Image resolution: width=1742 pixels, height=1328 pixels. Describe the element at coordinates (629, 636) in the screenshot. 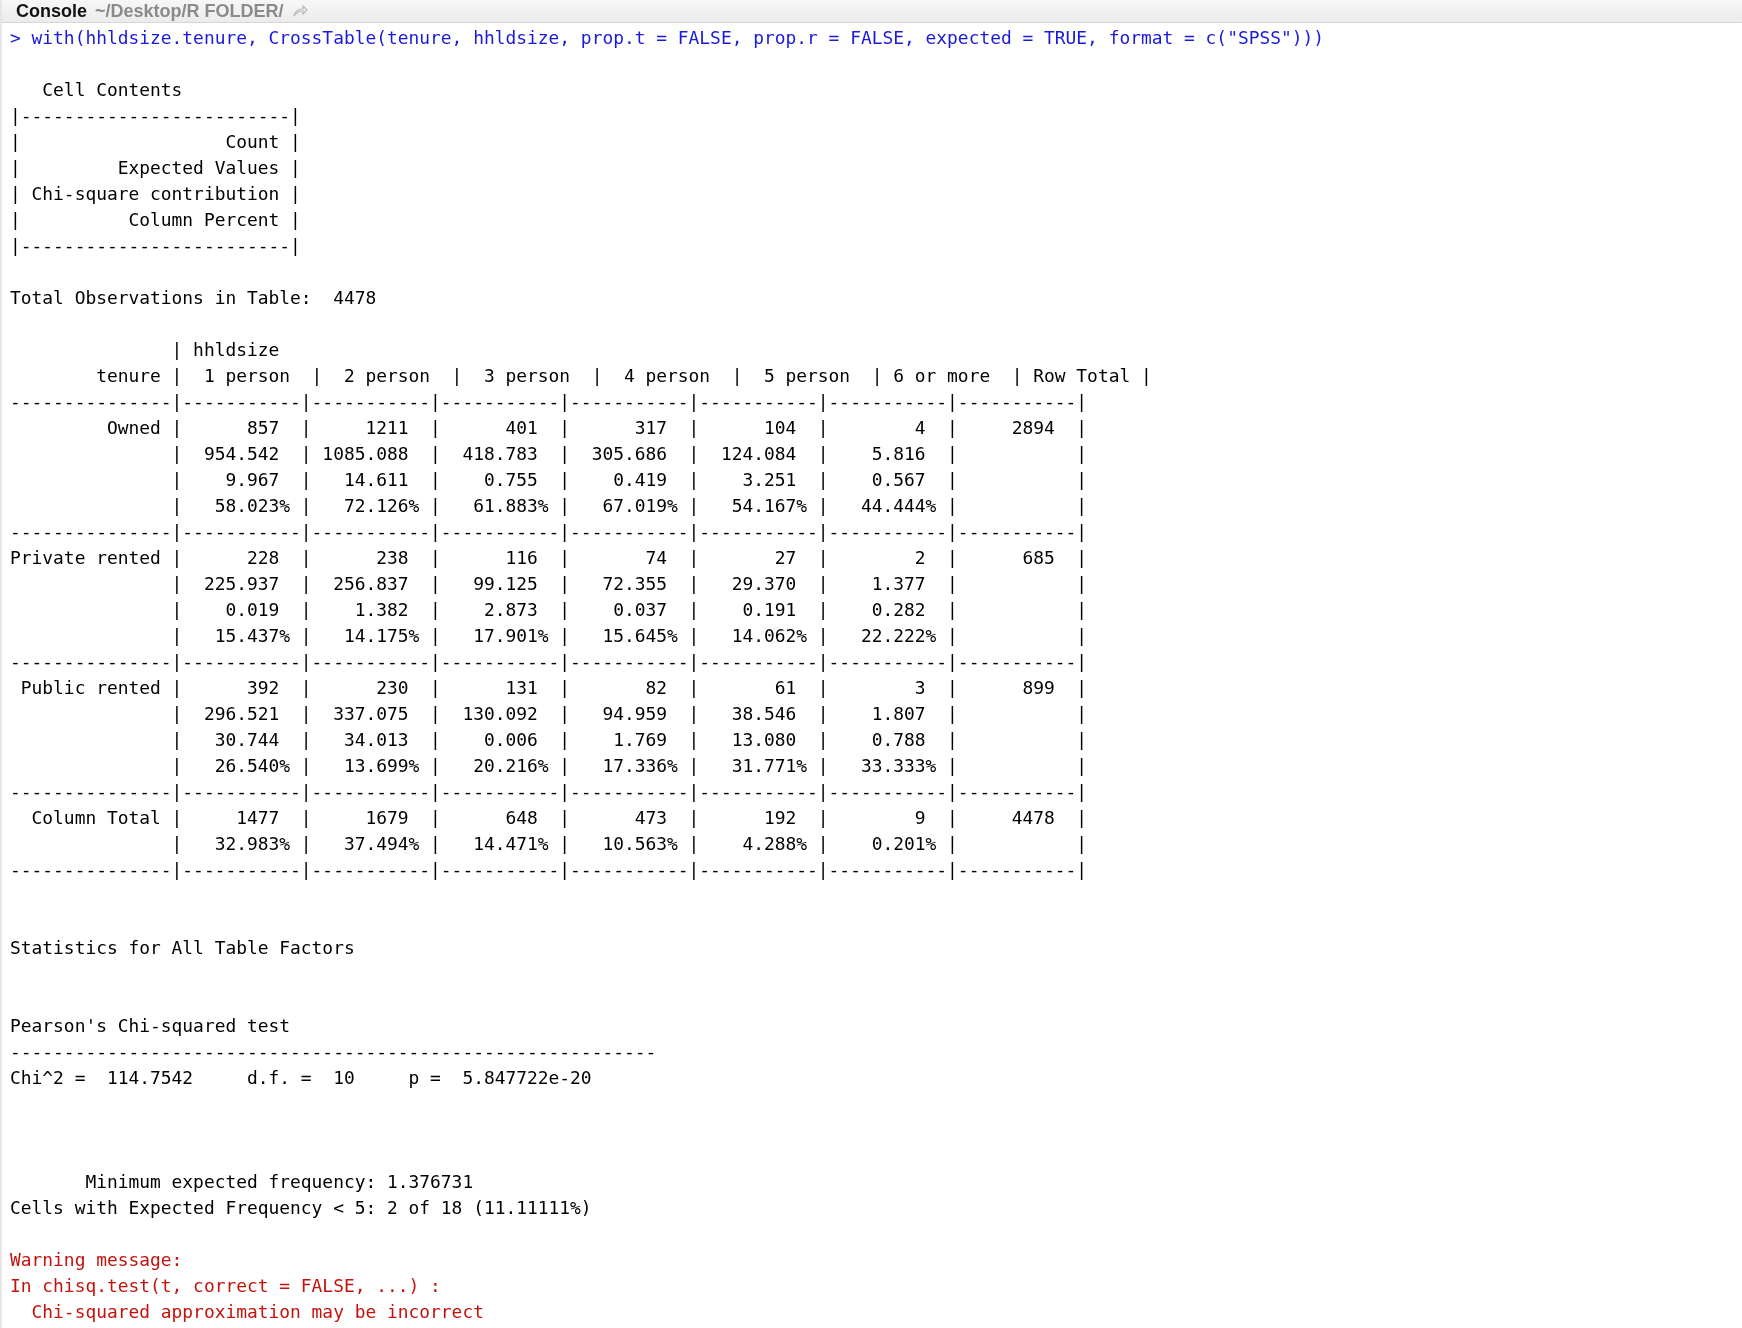

I see `output-line: | 15.437% | 14.175% | 17.901% | 15.645% | 14.062% | 22.222% | |` at that location.